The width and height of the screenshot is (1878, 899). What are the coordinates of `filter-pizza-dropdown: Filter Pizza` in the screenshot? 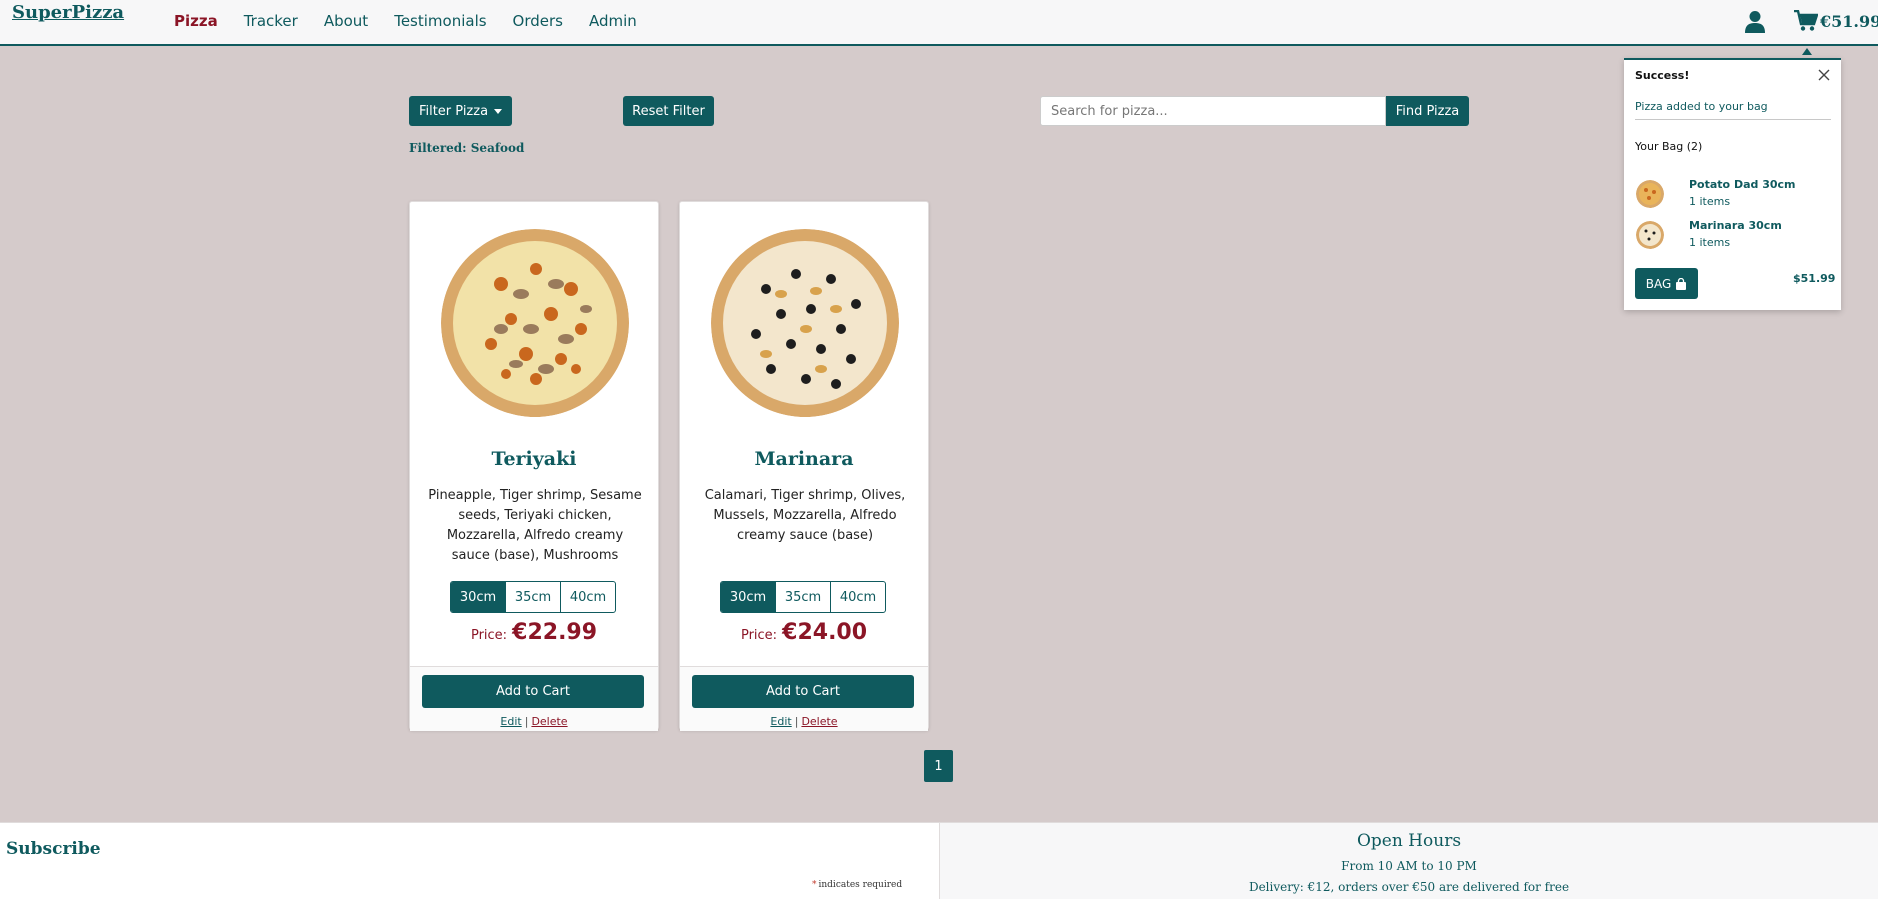 It's located at (460, 111).